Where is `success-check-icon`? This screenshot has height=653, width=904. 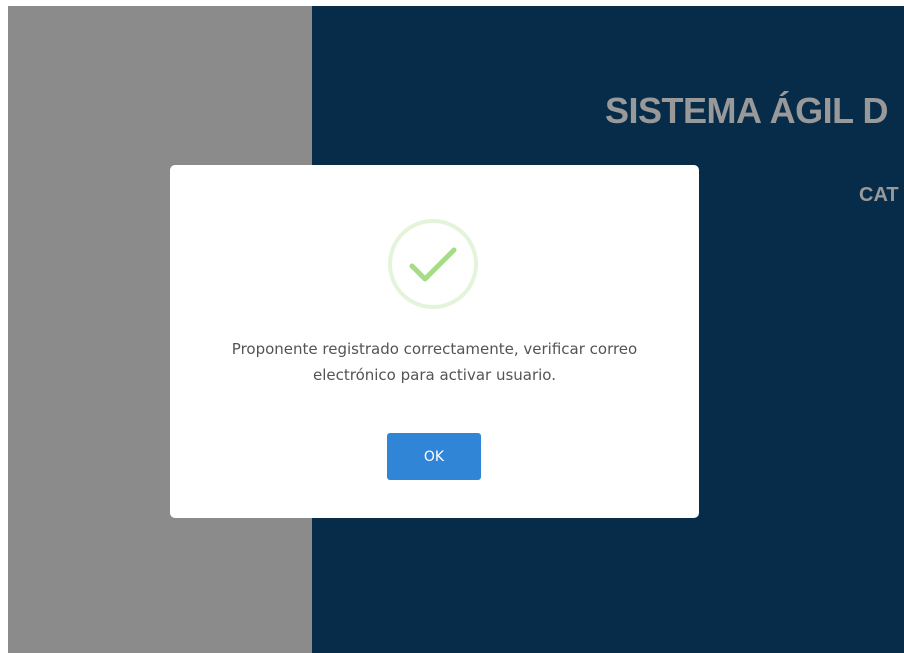 success-check-icon is located at coordinates (433, 264).